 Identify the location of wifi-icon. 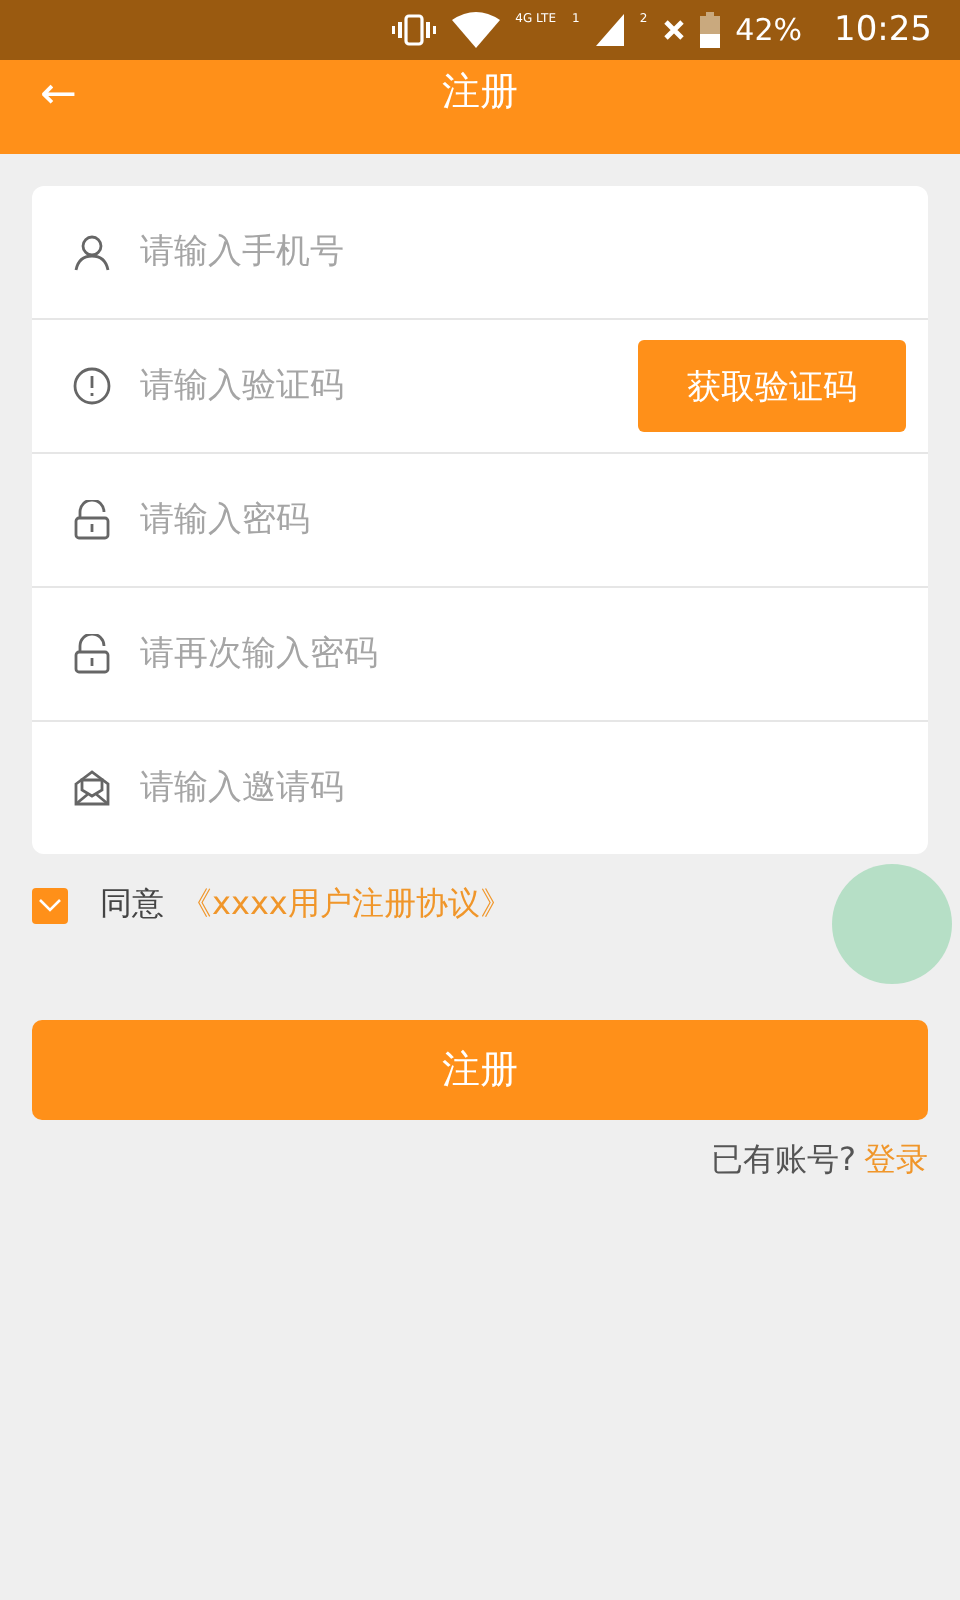
(475, 30).